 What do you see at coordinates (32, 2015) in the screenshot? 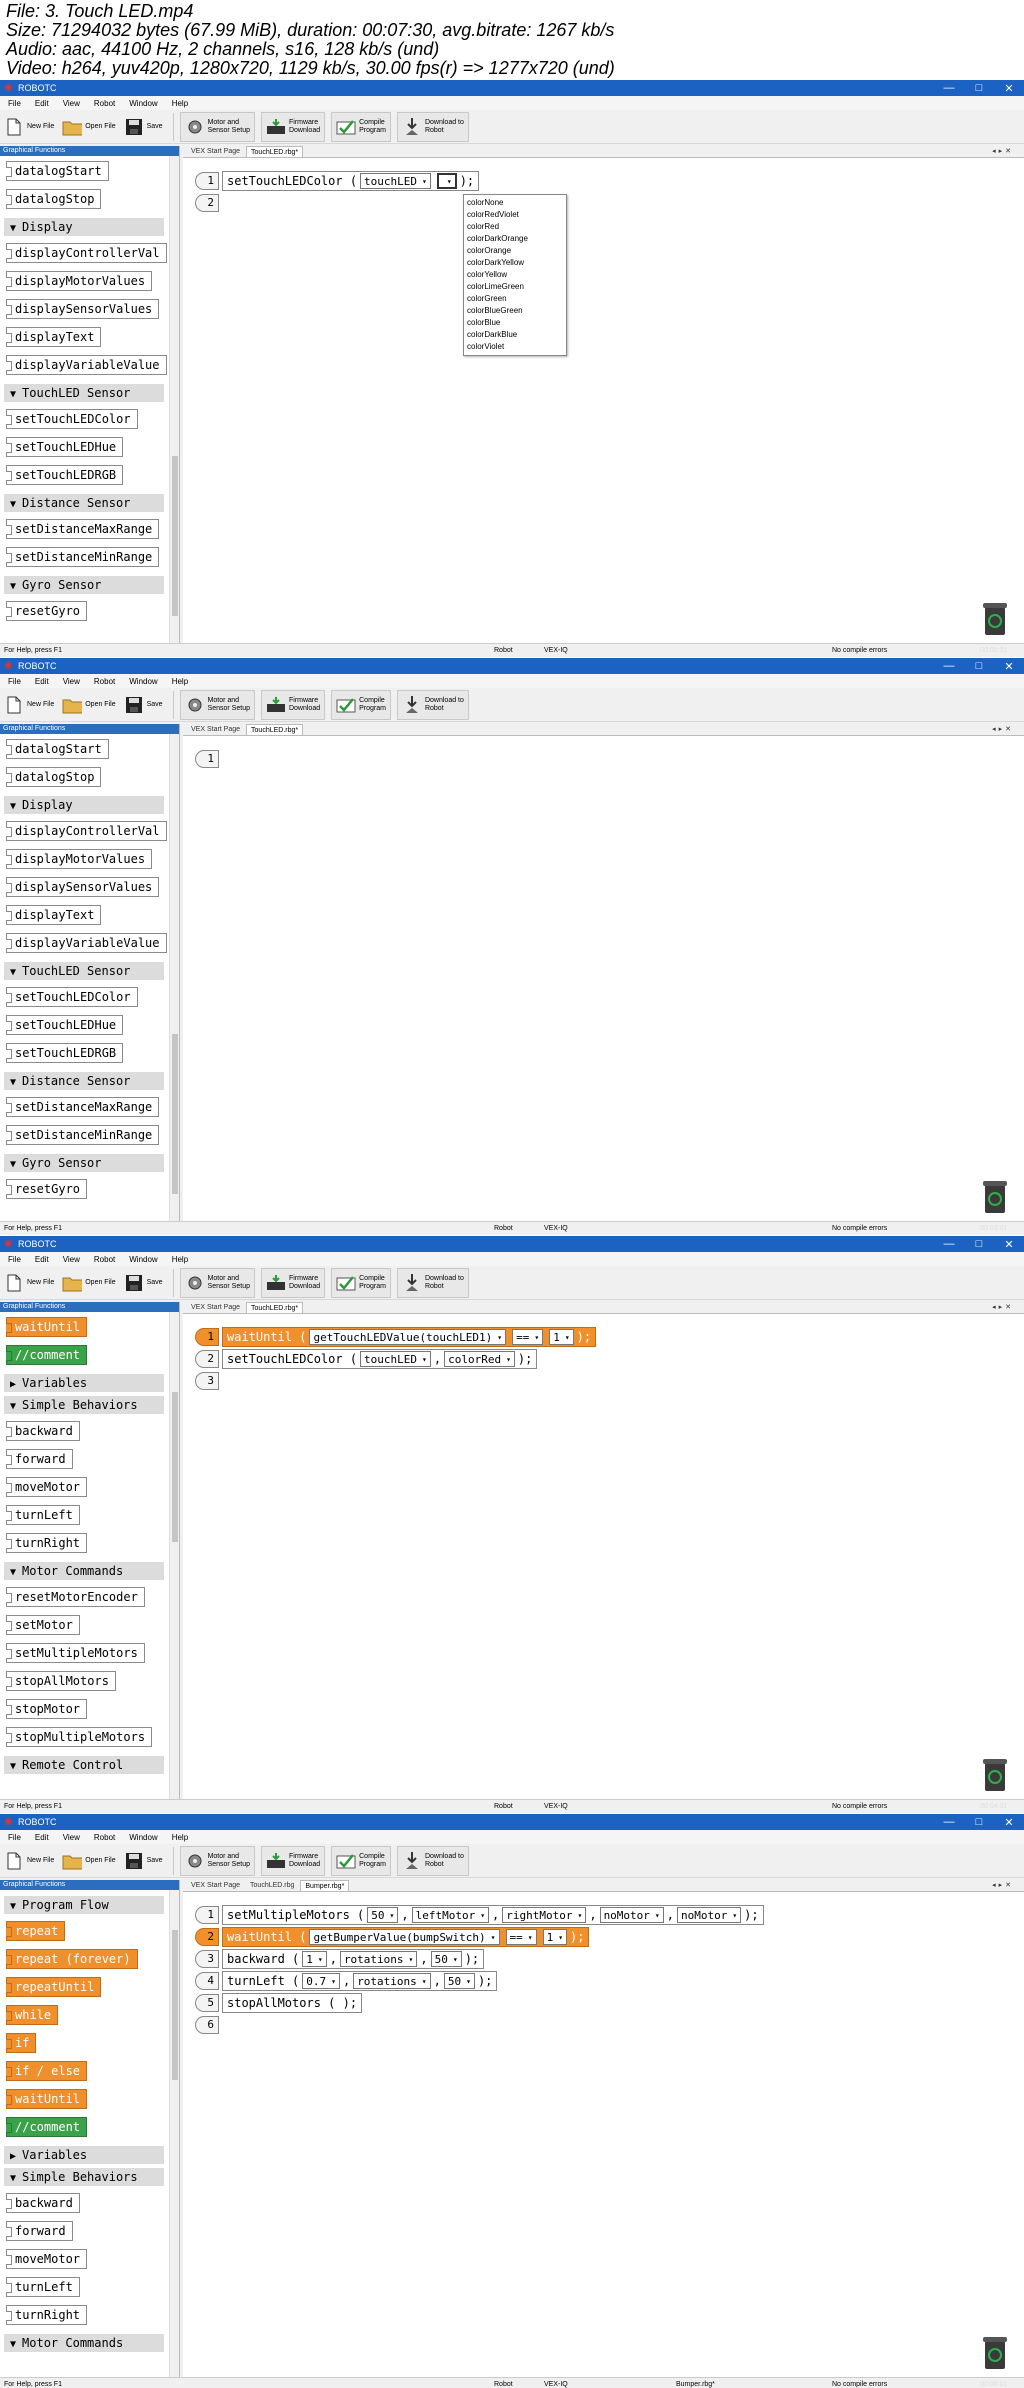
I see `function-block: while` at bounding box center [32, 2015].